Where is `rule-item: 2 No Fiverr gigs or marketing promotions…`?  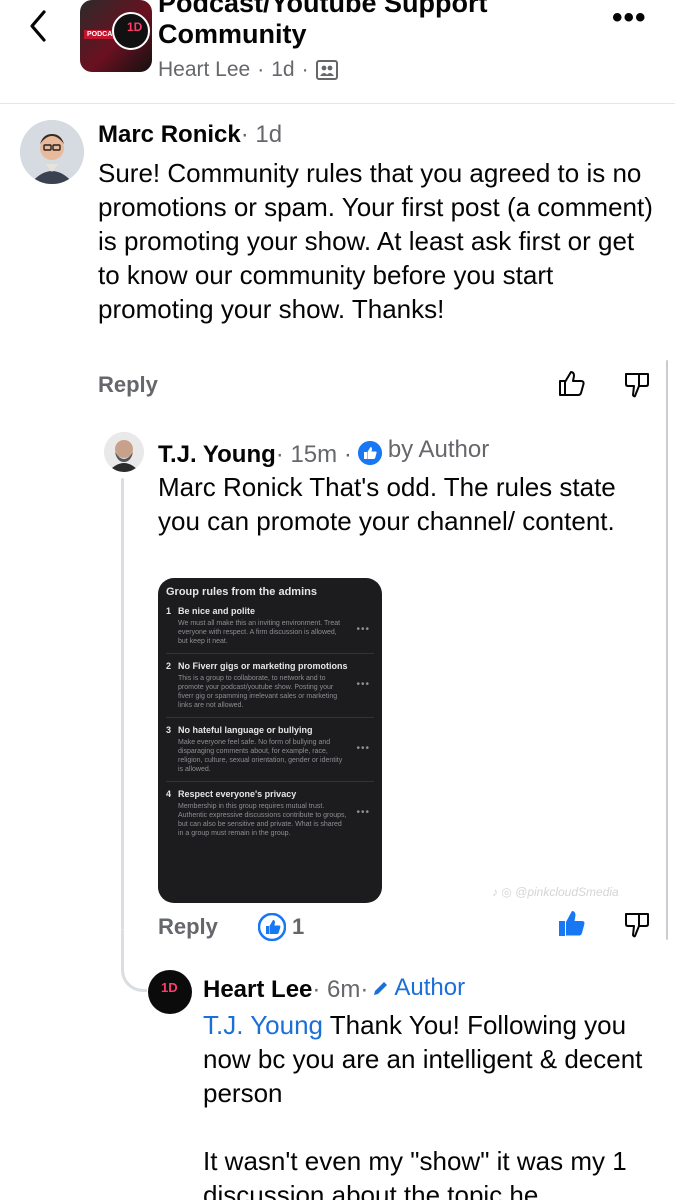
rule-item: 2 No Fiverr gigs or marketing promotions… is located at coordinates (270, 689).